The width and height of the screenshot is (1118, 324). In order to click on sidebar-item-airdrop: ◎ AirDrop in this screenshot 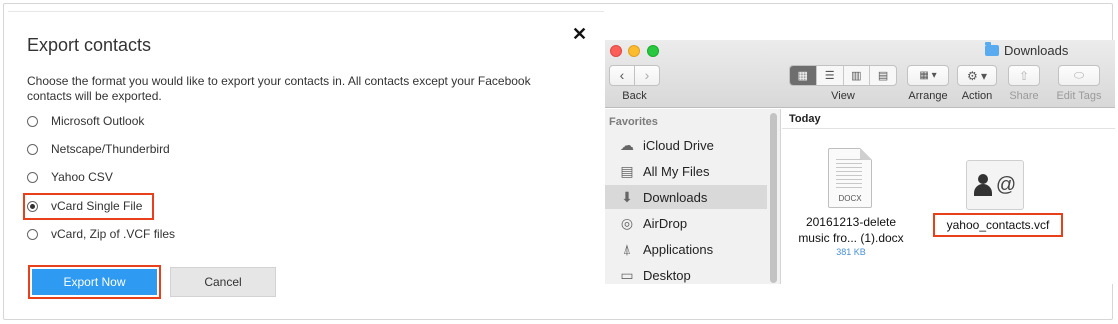, I will do `click(686, 223)`.